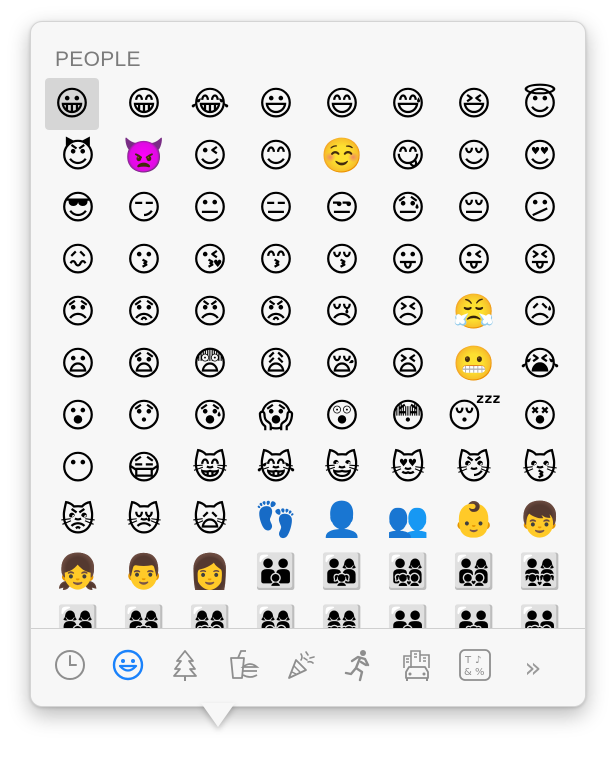  I want to click on emoji-cell: 😅, so click(408, 104).